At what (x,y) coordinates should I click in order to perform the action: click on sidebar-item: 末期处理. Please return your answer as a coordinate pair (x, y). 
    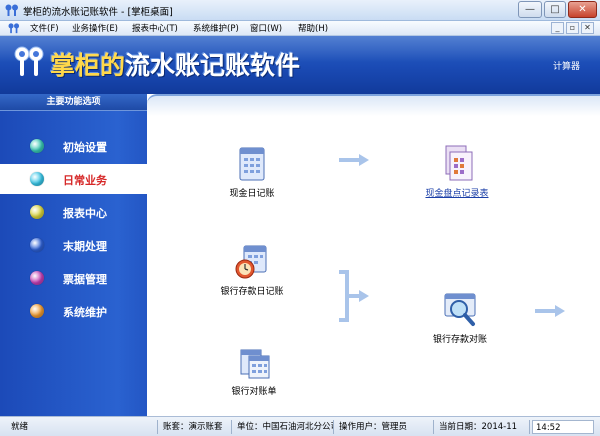
    Looking at the image, I should click on (73, 245).